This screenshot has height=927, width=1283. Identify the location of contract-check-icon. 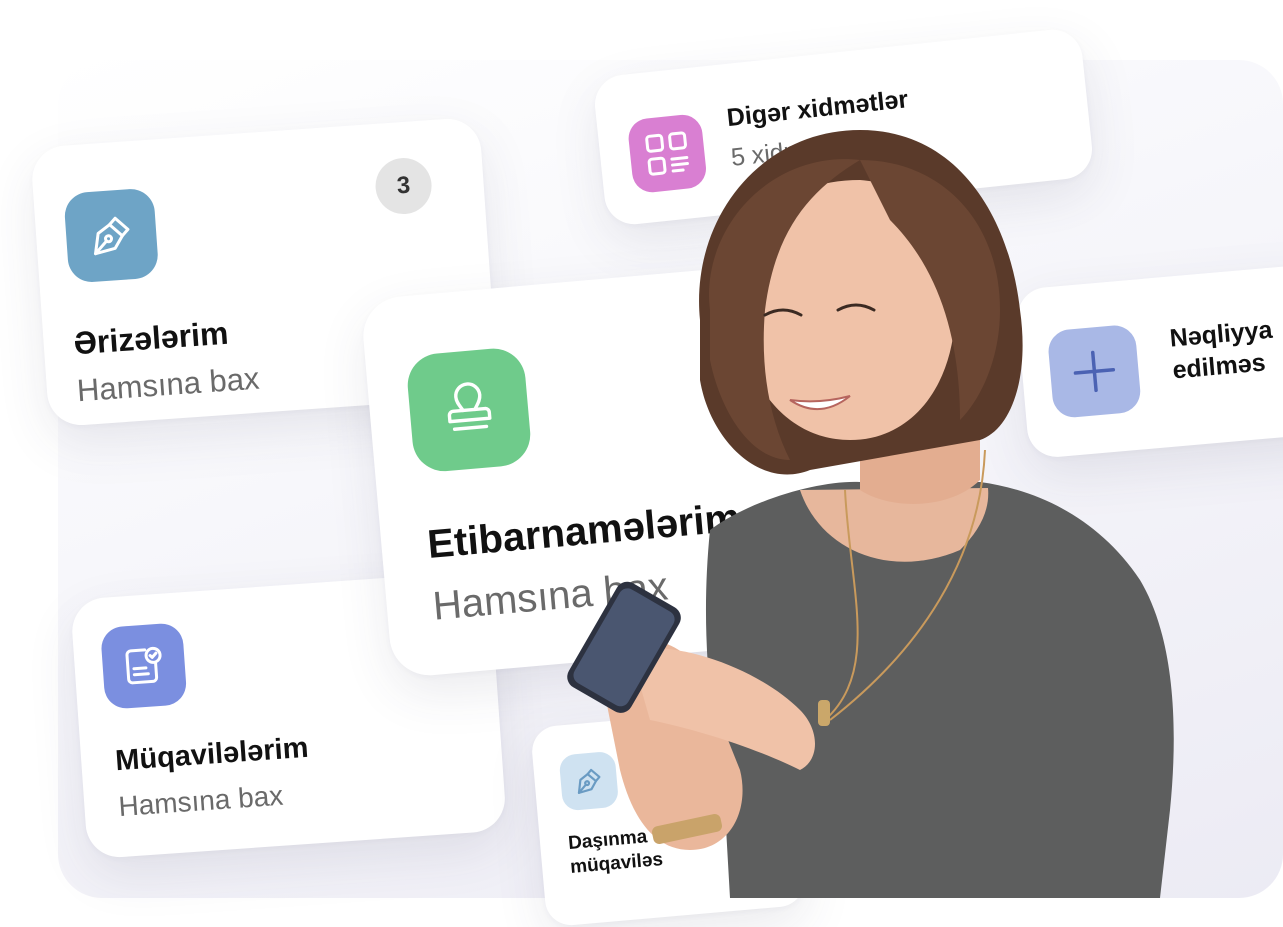
(144, 666).